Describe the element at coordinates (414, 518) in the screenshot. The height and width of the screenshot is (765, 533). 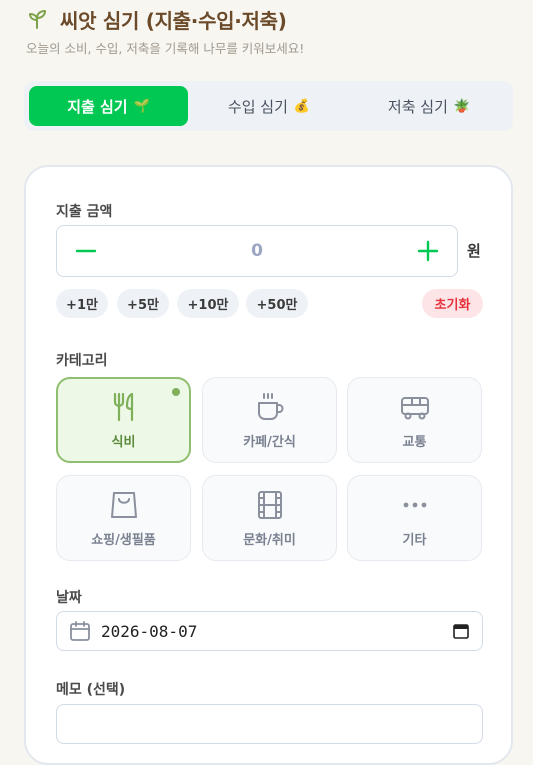
I see `category-etc: 기타` at that location.